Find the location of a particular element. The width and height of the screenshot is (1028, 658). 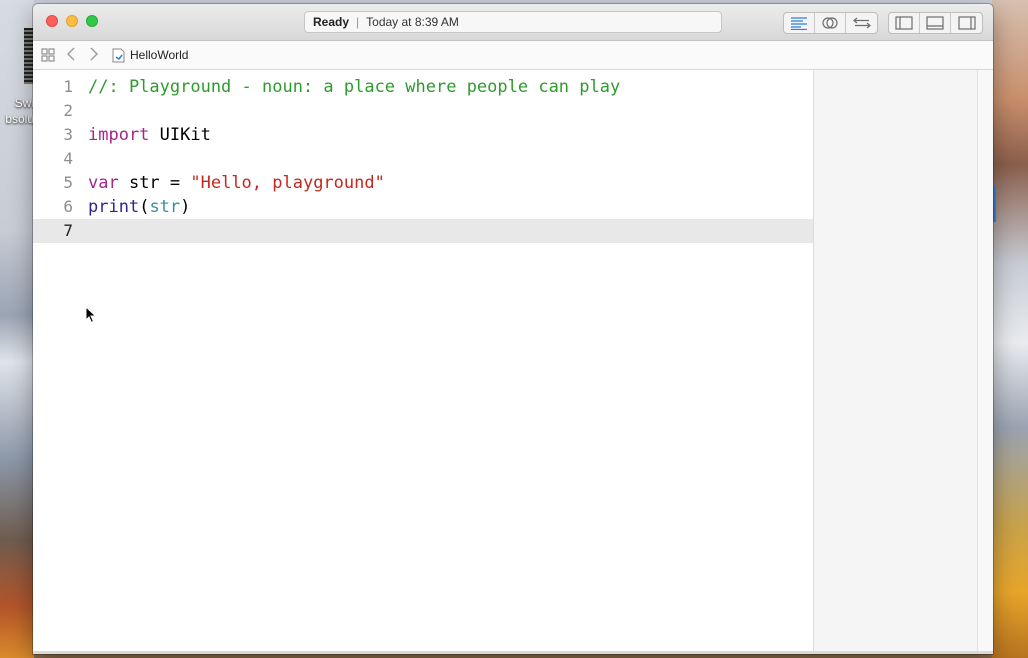

jump-bar: HelloWorld is located at coordinates (513, 55).